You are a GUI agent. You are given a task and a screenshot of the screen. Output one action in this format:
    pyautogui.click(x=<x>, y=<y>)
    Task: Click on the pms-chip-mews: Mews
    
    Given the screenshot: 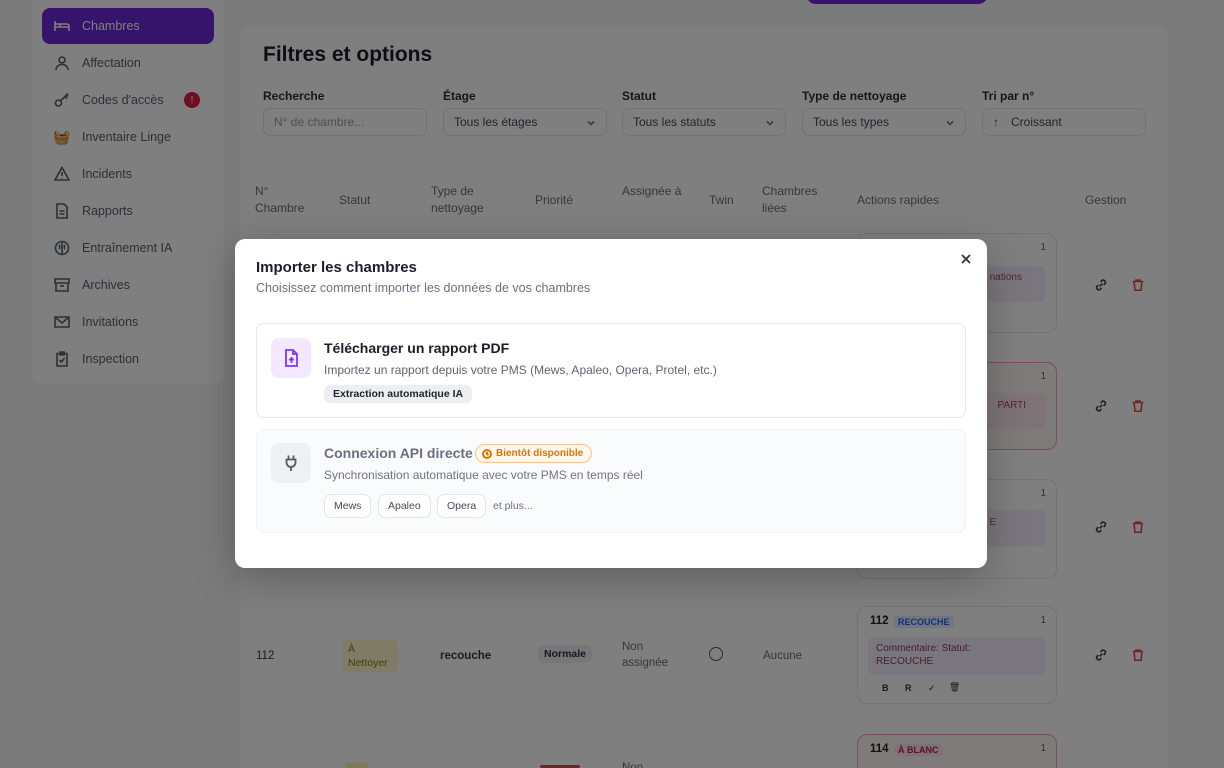 What is the action you would take?
    pyautogui.click(x=348, y=506)
    